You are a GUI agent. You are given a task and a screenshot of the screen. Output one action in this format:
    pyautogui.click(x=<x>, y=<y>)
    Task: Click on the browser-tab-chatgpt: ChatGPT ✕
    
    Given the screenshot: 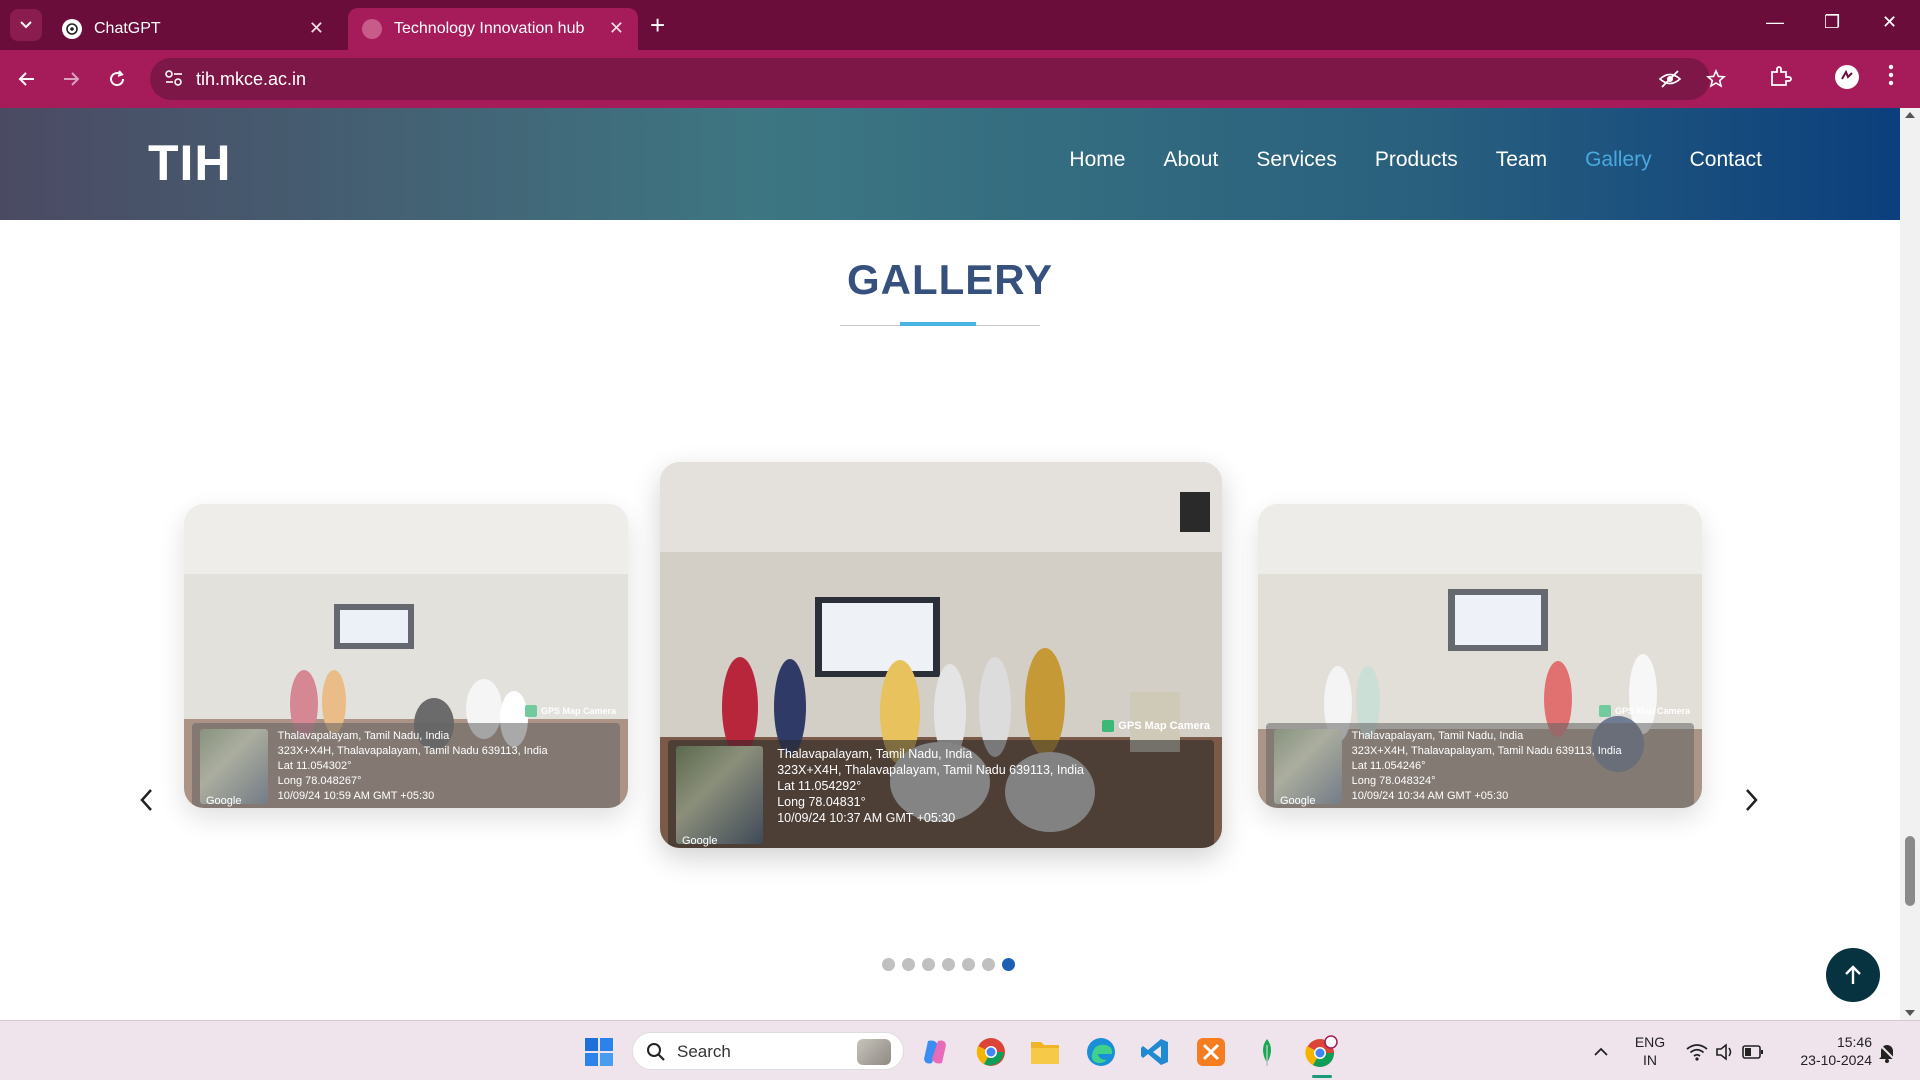 What is the action you would take?
    pyautogui.click(x=193, y=29)
    